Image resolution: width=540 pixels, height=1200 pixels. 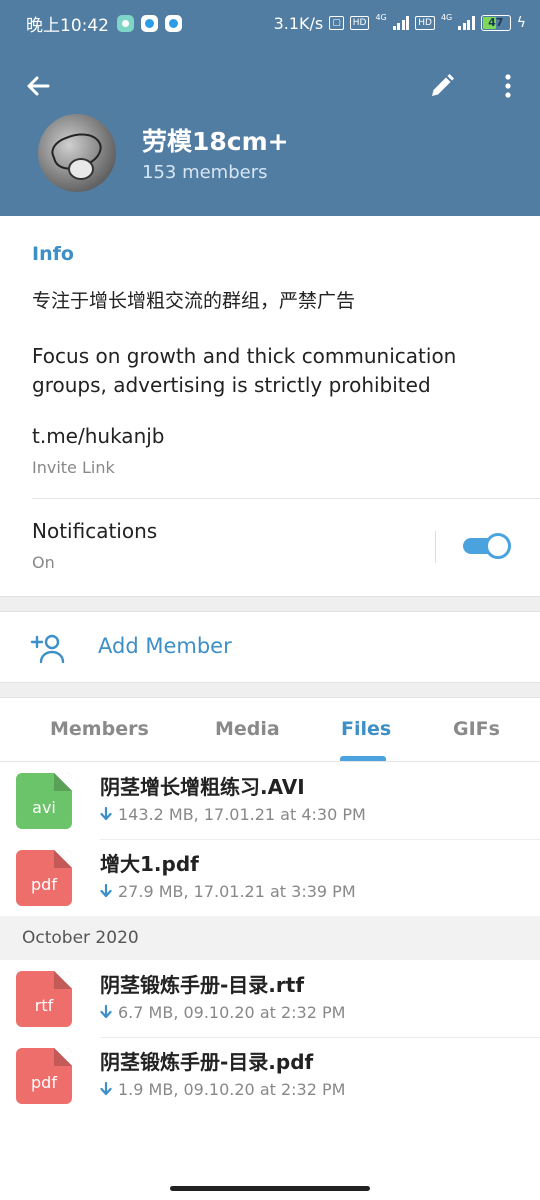 I want to click on vertical-separator, so click(x=435, y=547).